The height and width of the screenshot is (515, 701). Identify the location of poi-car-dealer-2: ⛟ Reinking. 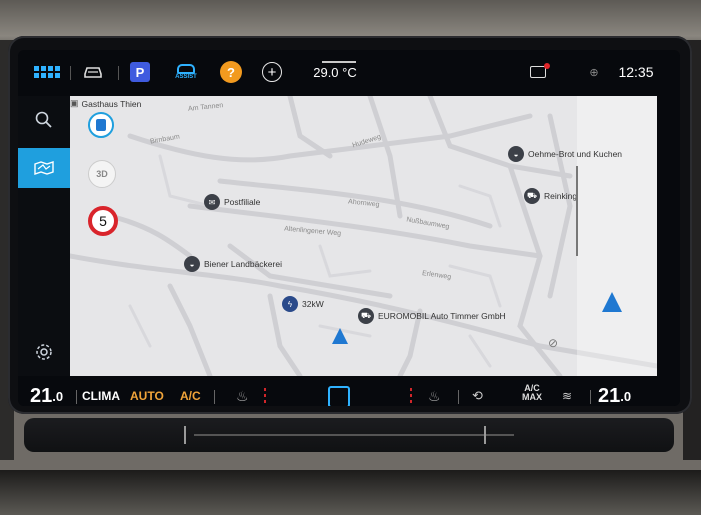
(550, 196).